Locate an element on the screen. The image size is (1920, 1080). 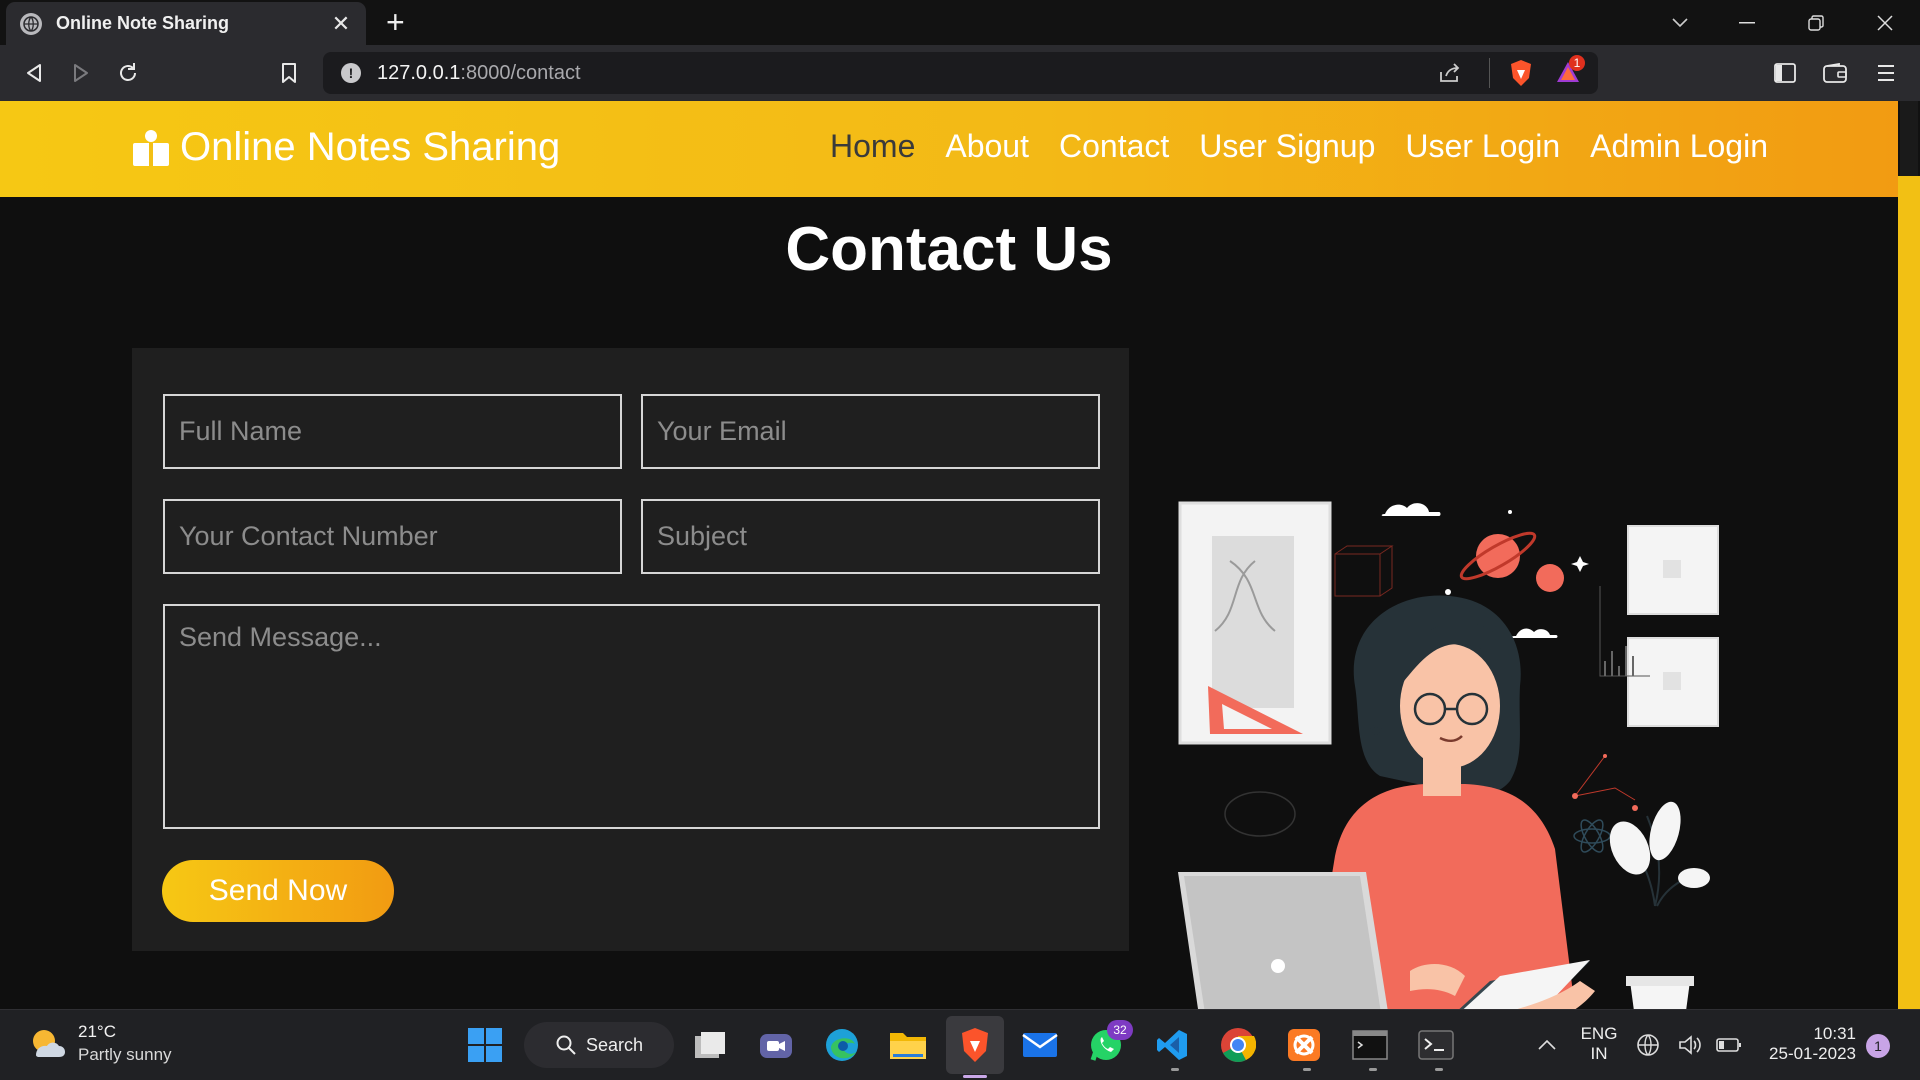
rewards-badge: 1 is located at coordinates (1577, 63).